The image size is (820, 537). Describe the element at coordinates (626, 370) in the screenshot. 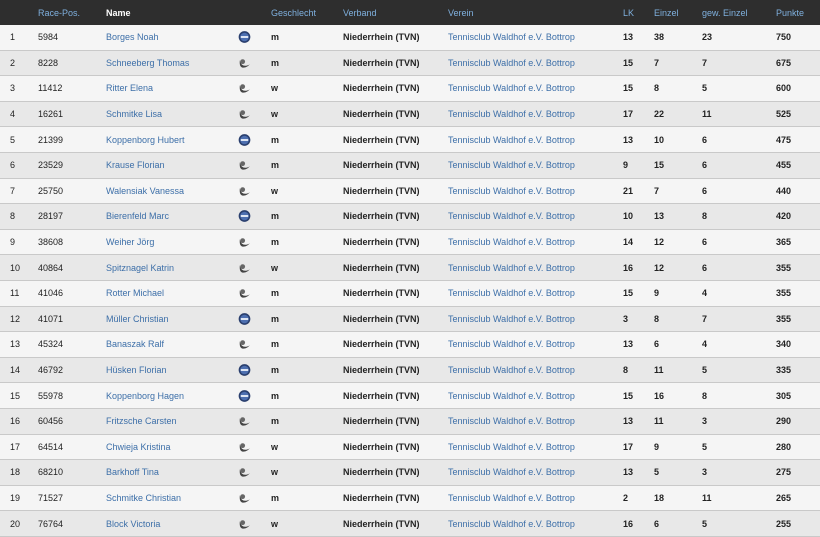

I see `lk-value: 8` at that location.